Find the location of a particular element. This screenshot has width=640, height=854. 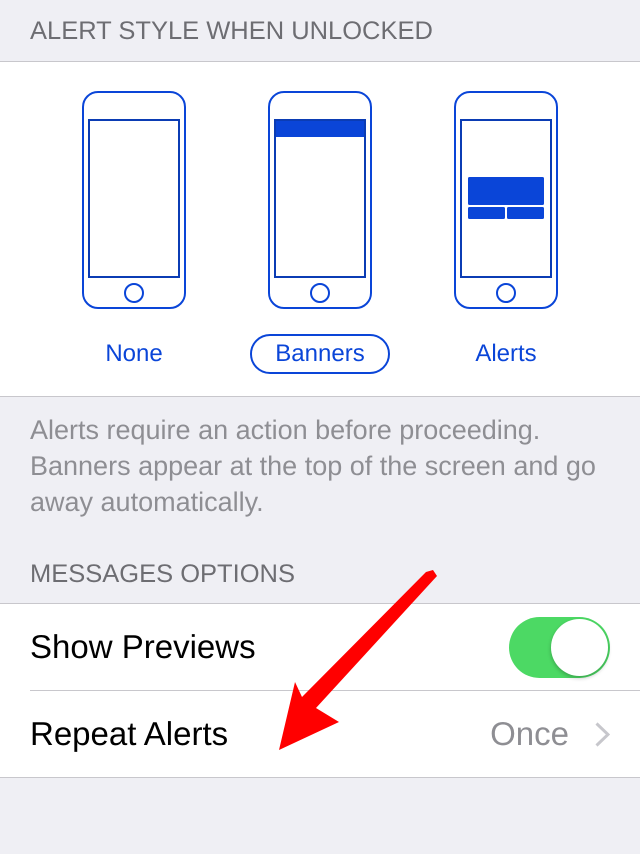

alert-style-option: Banners is located at coordinates (320, 354).